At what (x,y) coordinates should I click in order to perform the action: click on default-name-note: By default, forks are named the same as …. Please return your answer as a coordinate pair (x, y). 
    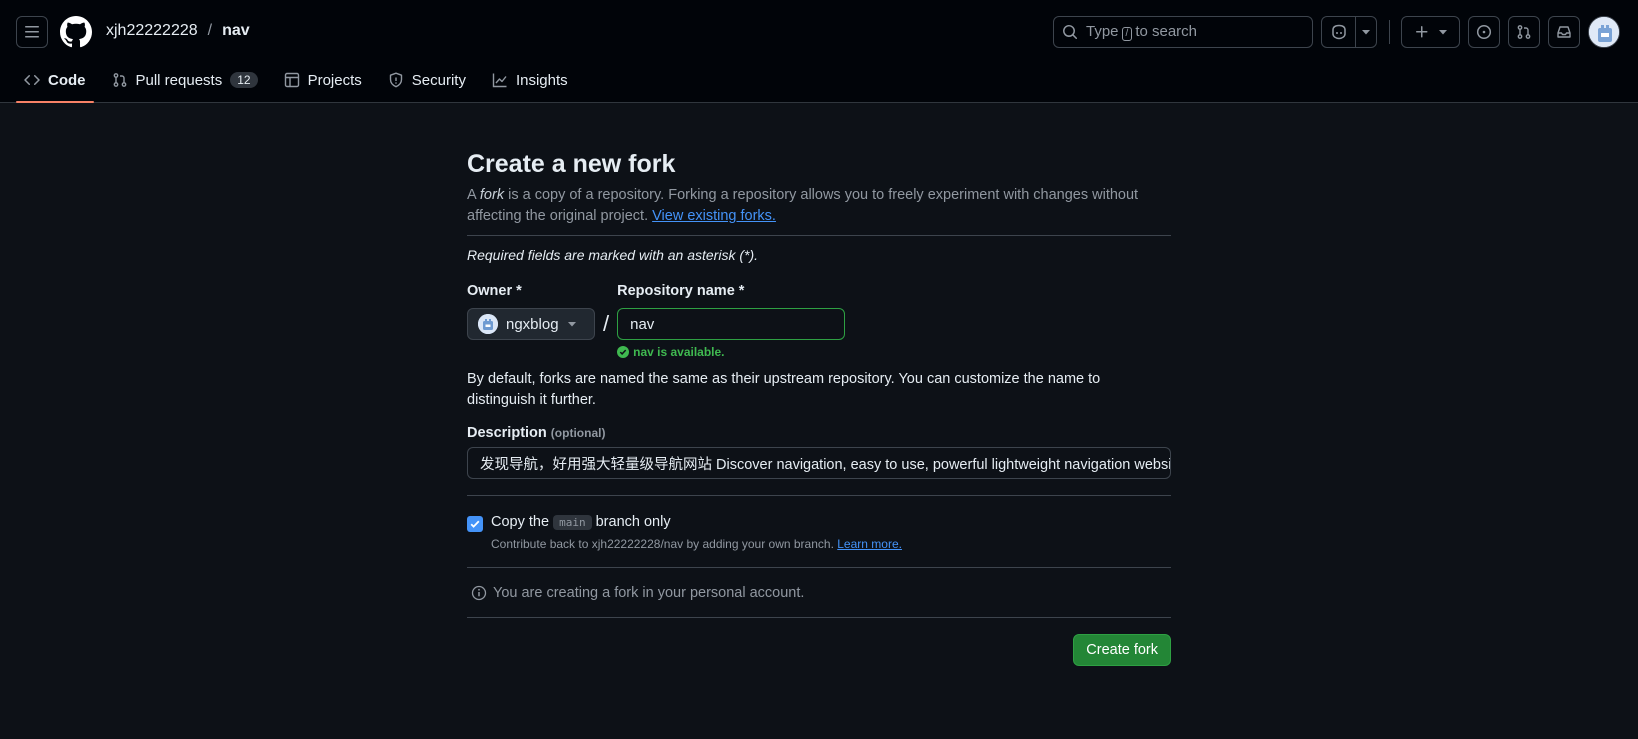
    Looking at the image, I should click on (784, 389).